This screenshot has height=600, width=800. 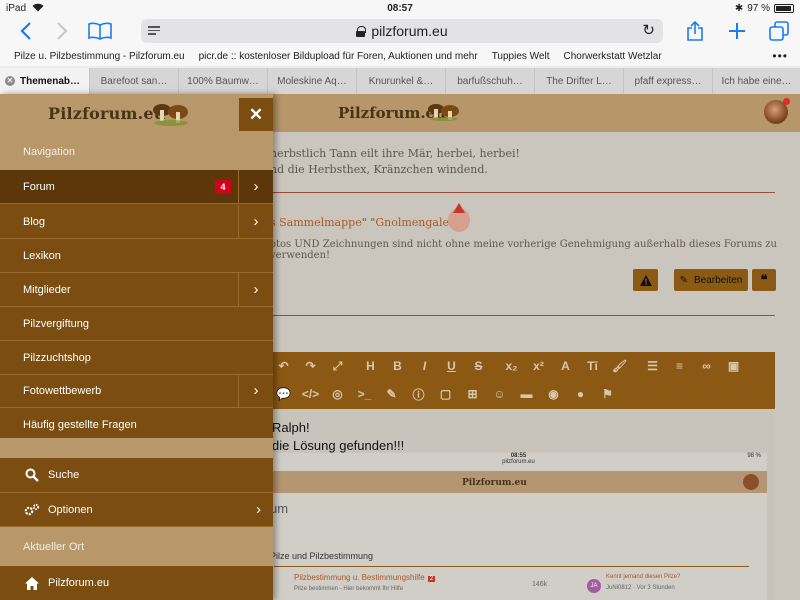 I want to click on forward-button, so click(x=62, y=31).